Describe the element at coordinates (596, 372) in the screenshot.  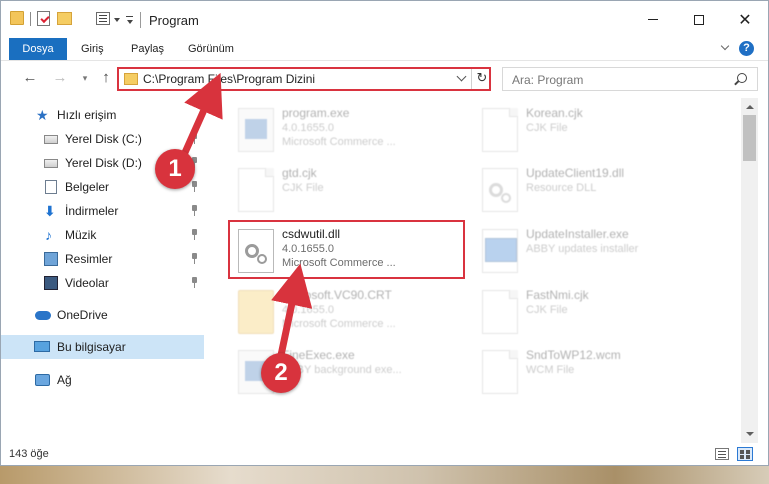
I see `file-tile: SndToWP12.wcm WCM File` at that location.